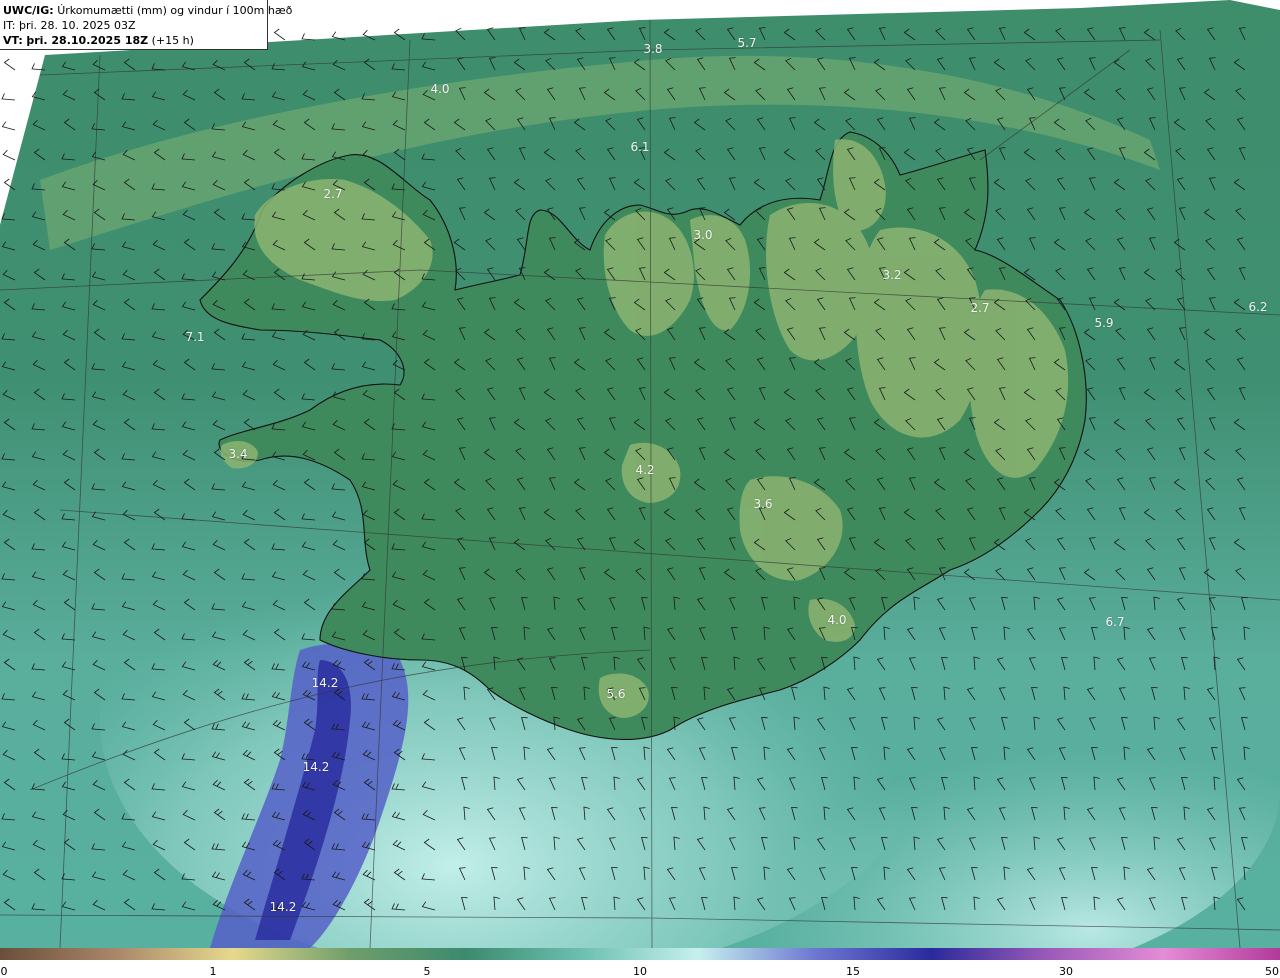  I want to click on lead-time: (+15 h), so click(172, 40).